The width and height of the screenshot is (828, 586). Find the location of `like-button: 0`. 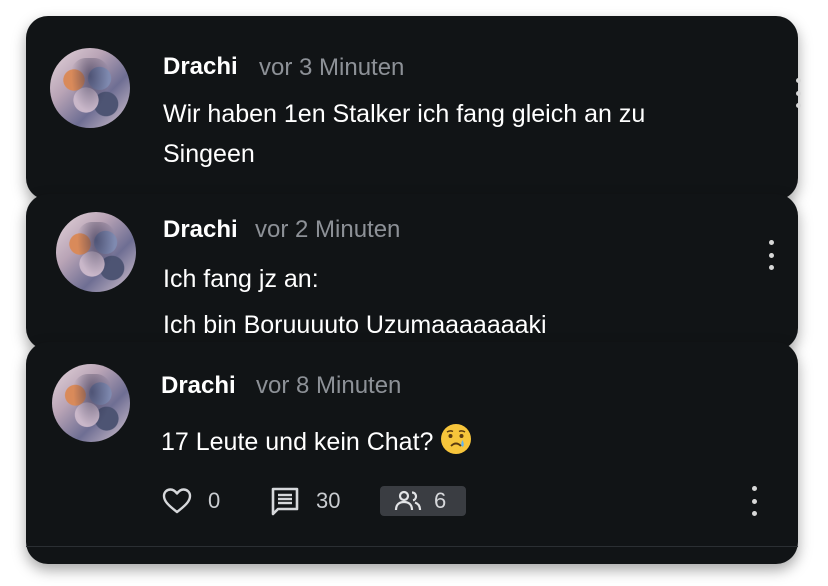

like-button: 0 is located at coordinates (191, 501).